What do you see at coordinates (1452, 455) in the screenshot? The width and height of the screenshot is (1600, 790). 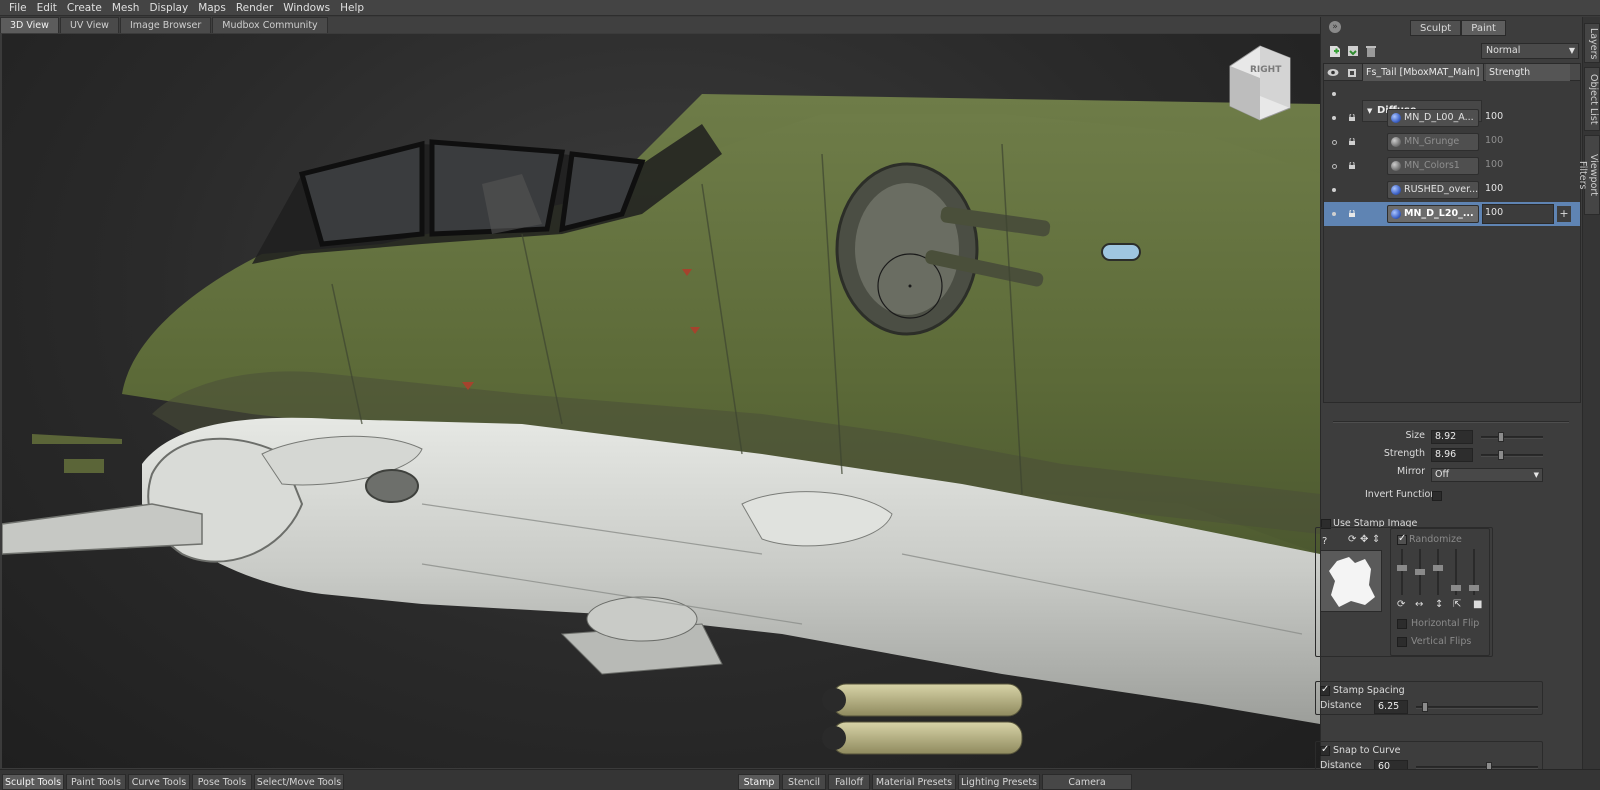 I see `strength-input: 8.96` at bounding box center [1452, 455].